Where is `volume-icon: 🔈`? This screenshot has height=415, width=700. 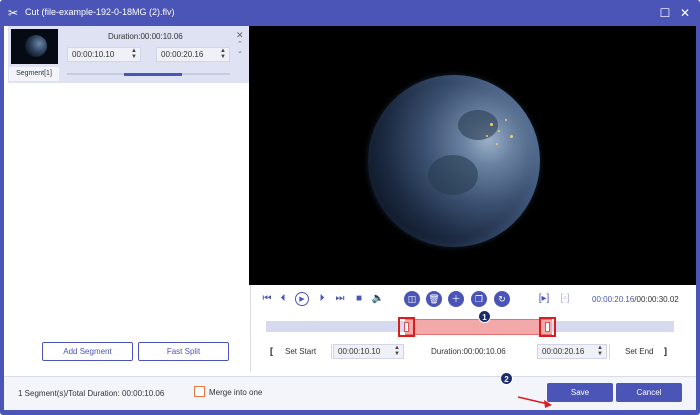
volume-icon: 🔈 is located at coordinates (378, 299).